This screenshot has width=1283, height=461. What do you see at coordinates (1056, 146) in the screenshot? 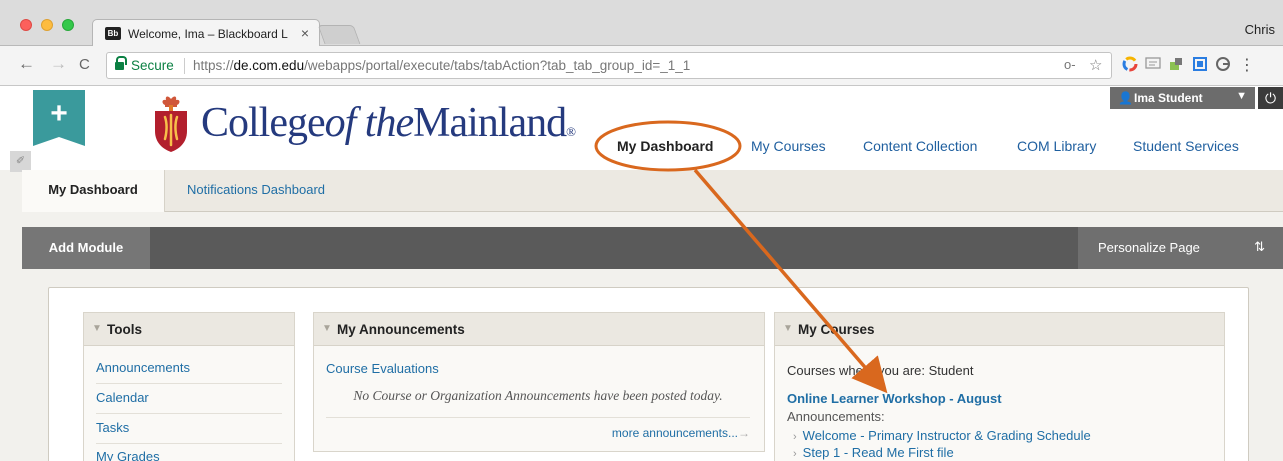
I see `nav-com-library: COM Library` at bounding box center [1056, 146].